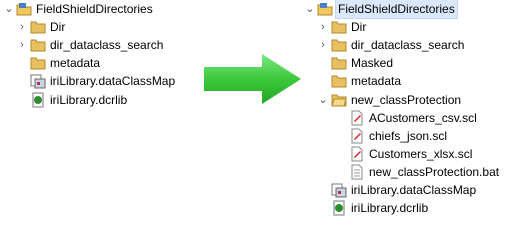 The image size is (511, 248). I want to click on tree-child-file: ACustomers_csv.scl, so click(407, 118).